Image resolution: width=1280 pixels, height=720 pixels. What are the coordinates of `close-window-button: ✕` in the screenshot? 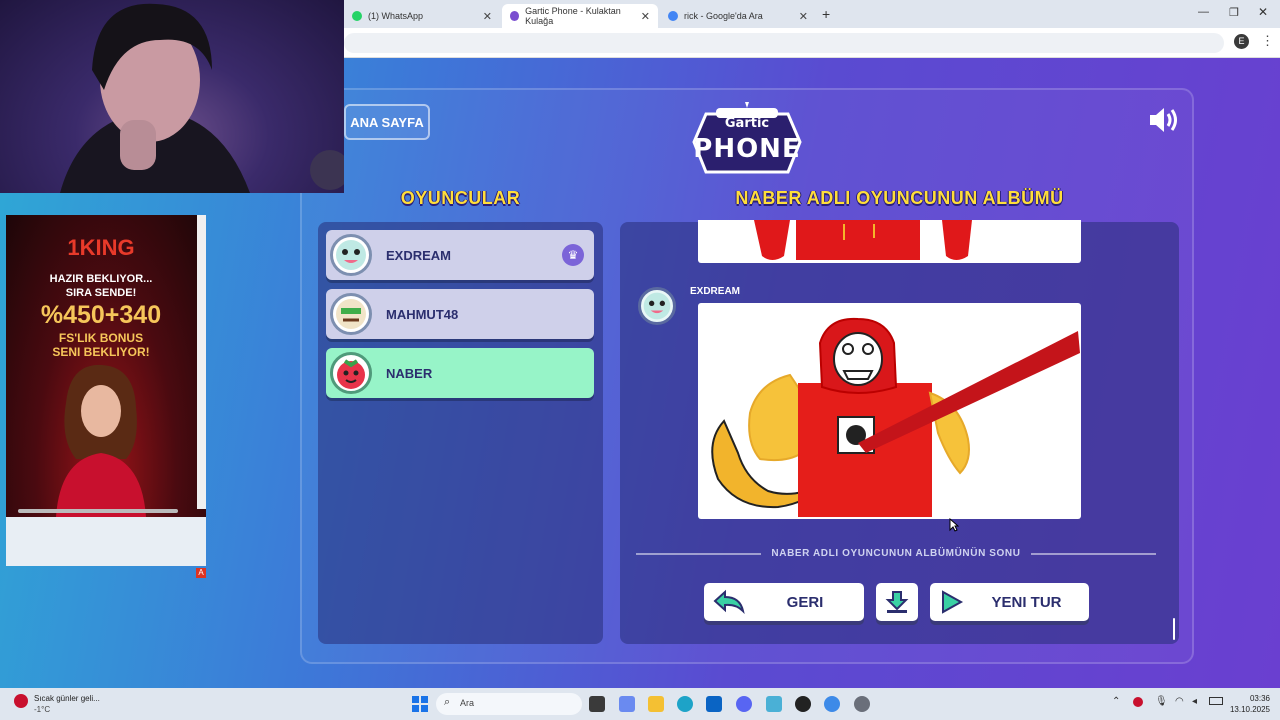 It's located at (1263, 12).